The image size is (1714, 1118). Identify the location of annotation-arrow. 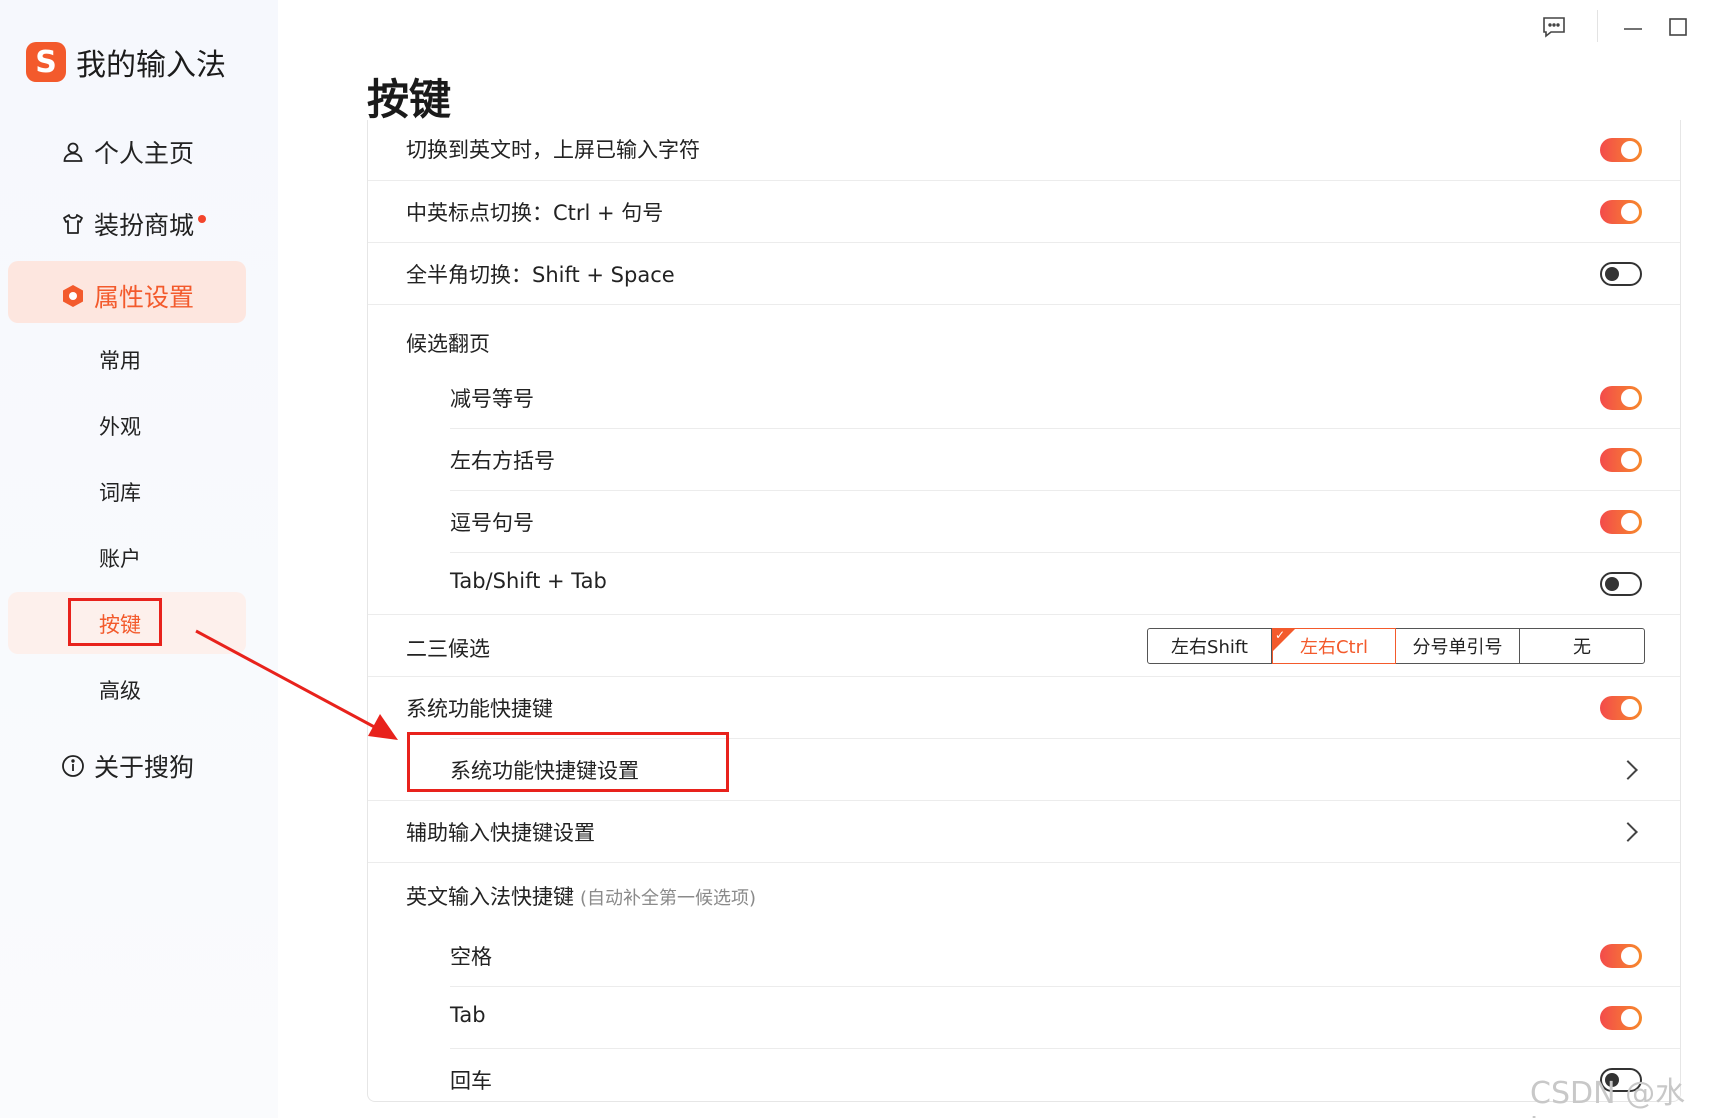
(296, 684).